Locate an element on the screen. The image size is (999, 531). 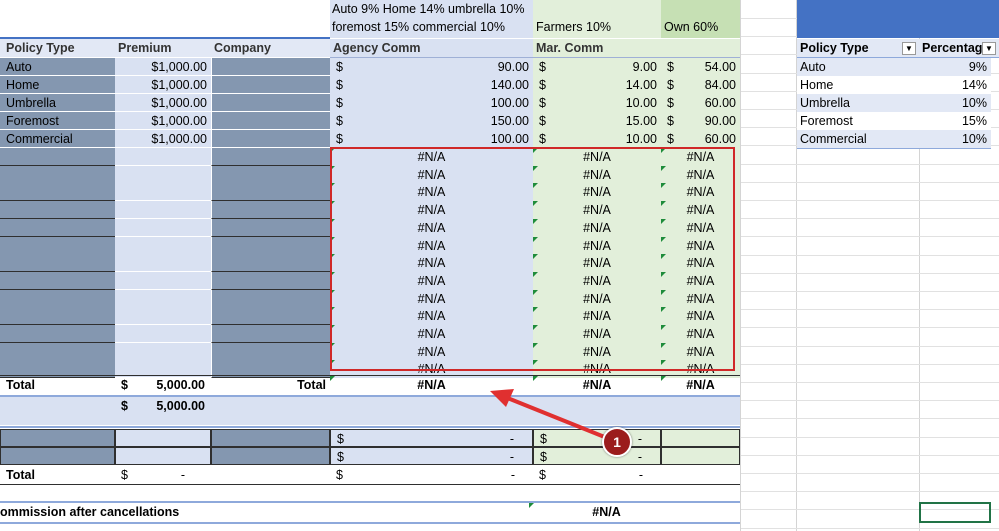
policy-cell: Commercial is located at coordinates (57, 139).